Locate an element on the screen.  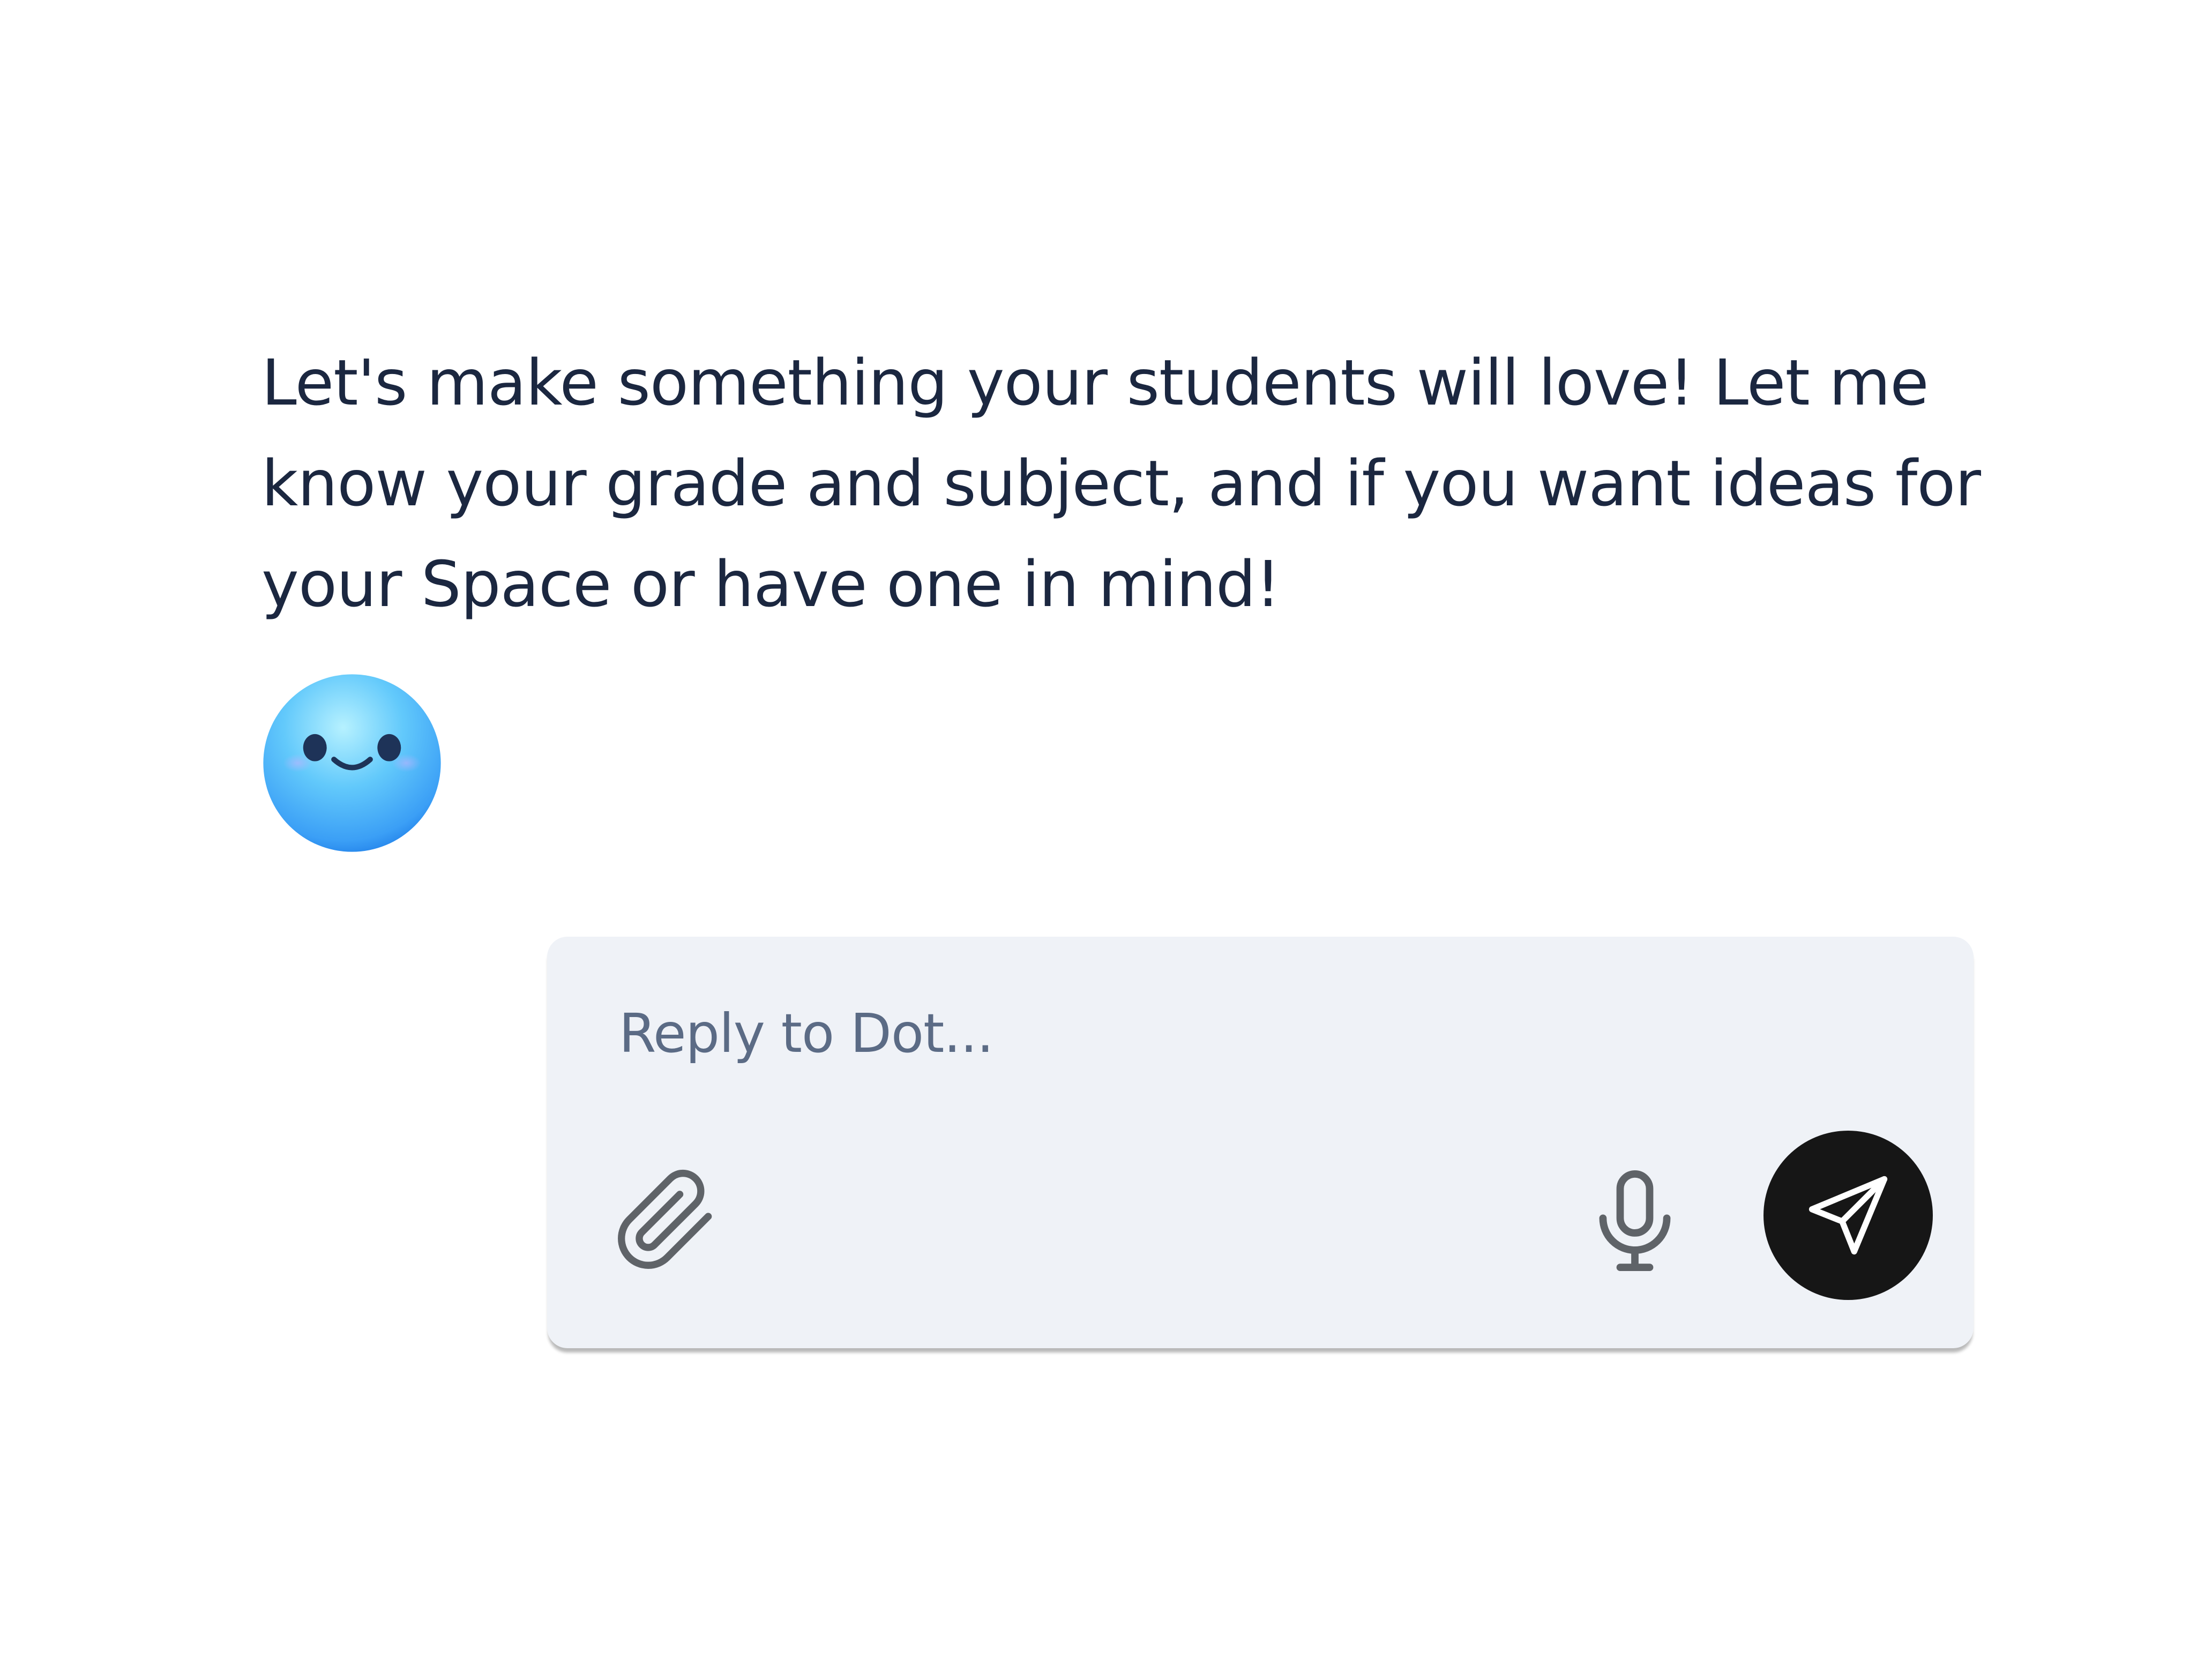
send-button is located at coordinates (1848, 1215).